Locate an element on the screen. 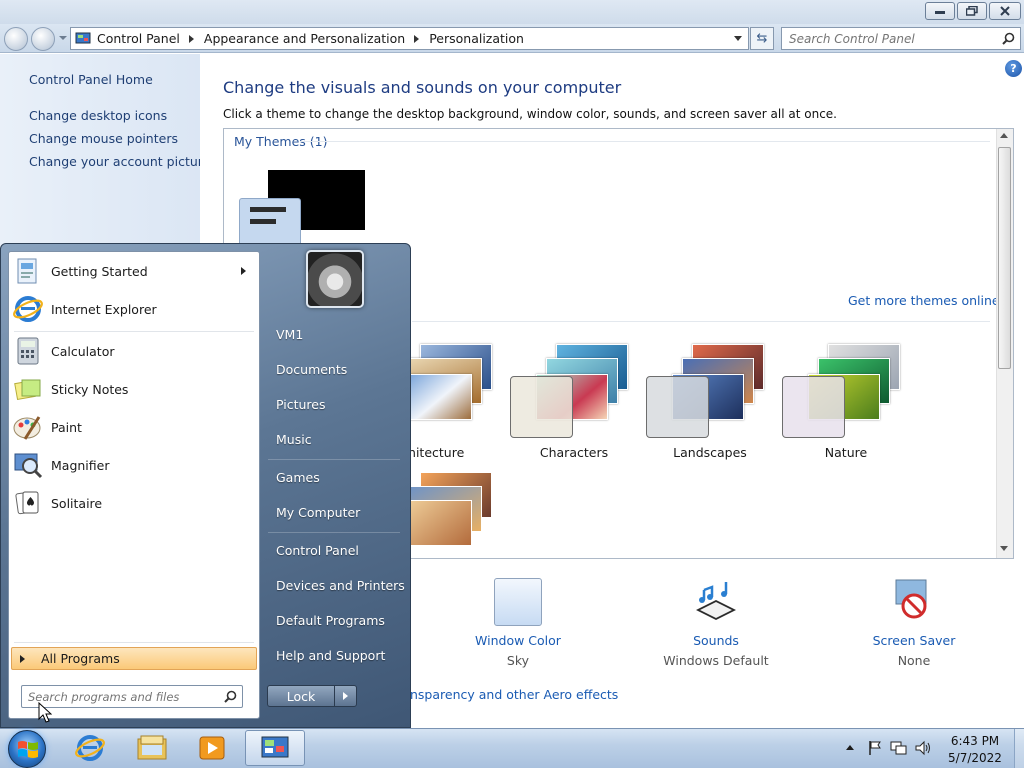 Image resolution: width=1024 pixels, height=768 pixels. breadcrumb-personalization: Personalization is located at coordinates (476, 38).